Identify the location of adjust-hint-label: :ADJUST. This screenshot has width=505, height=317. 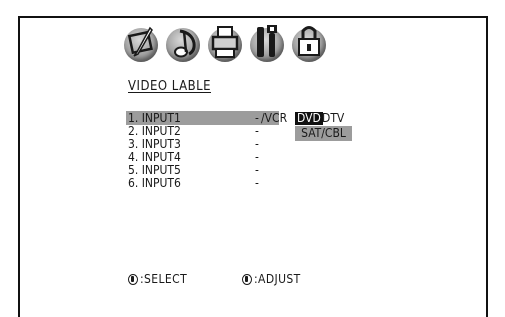
(277, 279).